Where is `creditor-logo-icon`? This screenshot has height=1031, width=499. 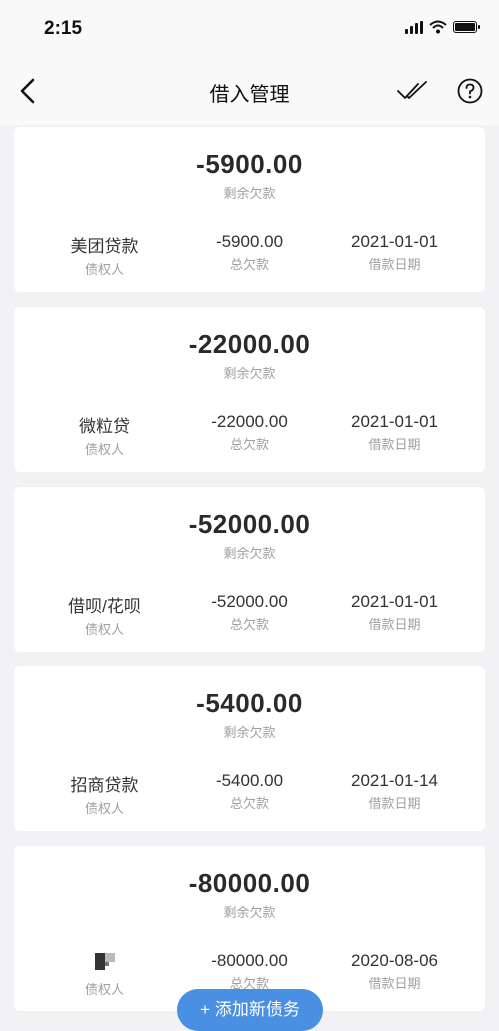 creditor-logo-icon is located at coordinates (104, 961).